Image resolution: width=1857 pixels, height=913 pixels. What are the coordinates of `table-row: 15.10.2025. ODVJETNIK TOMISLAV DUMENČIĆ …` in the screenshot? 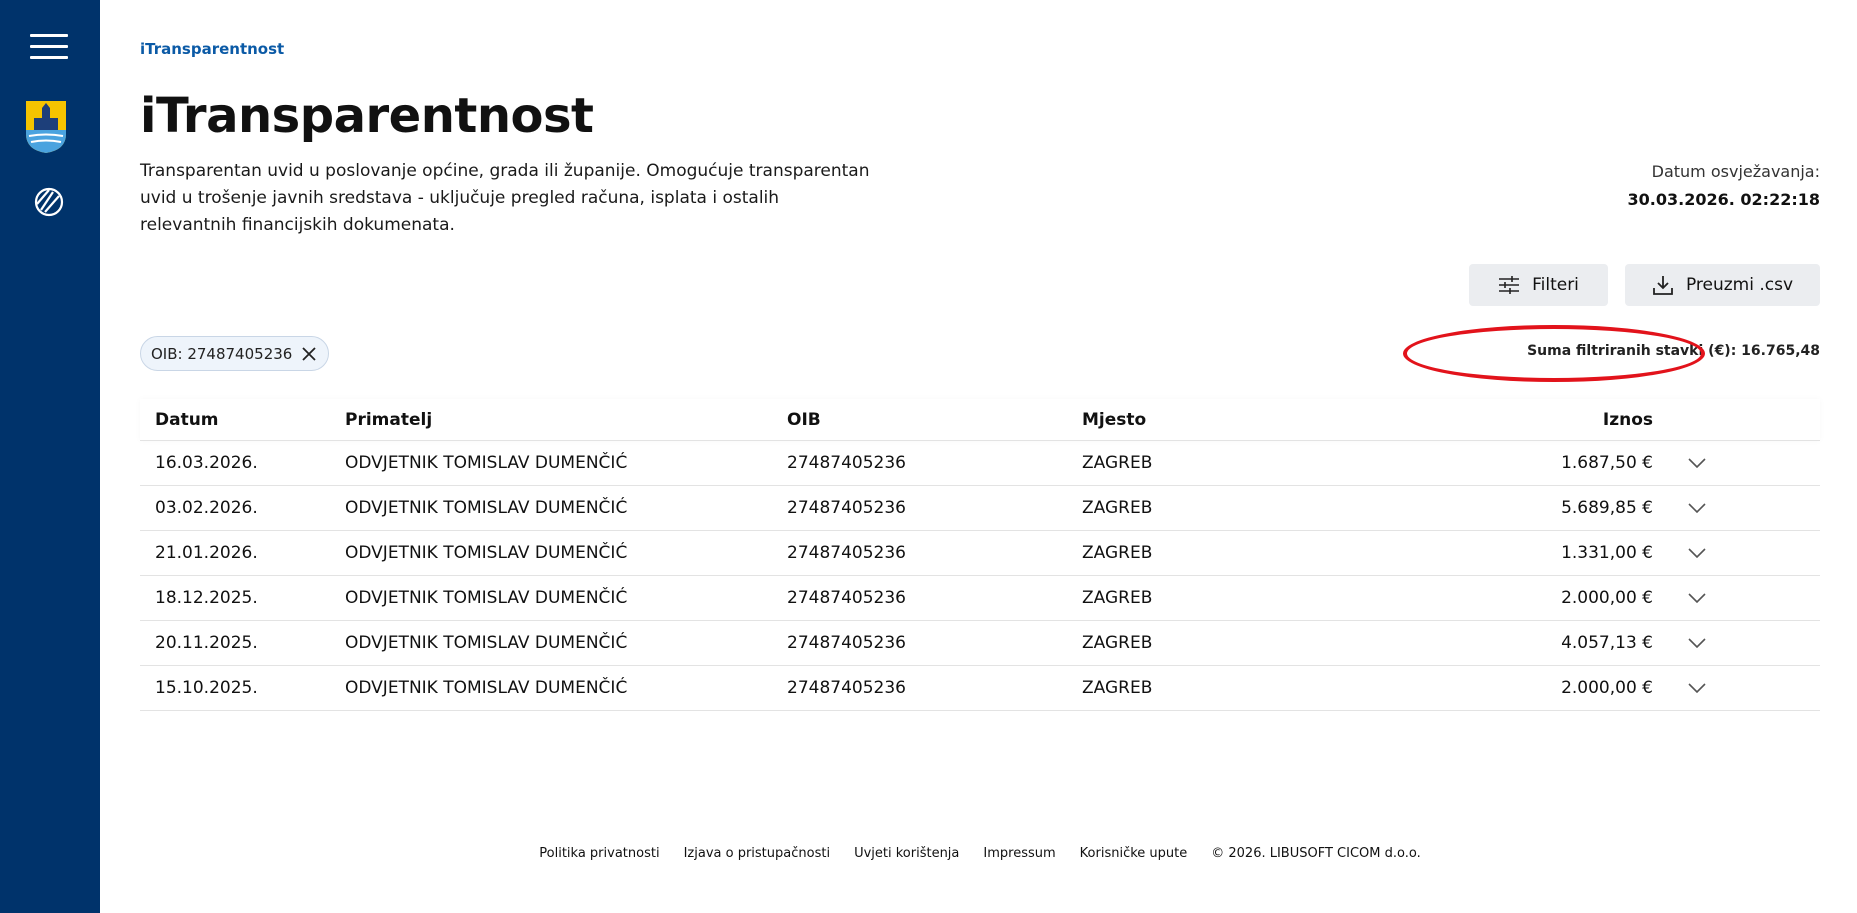 It's located at (980, 688).